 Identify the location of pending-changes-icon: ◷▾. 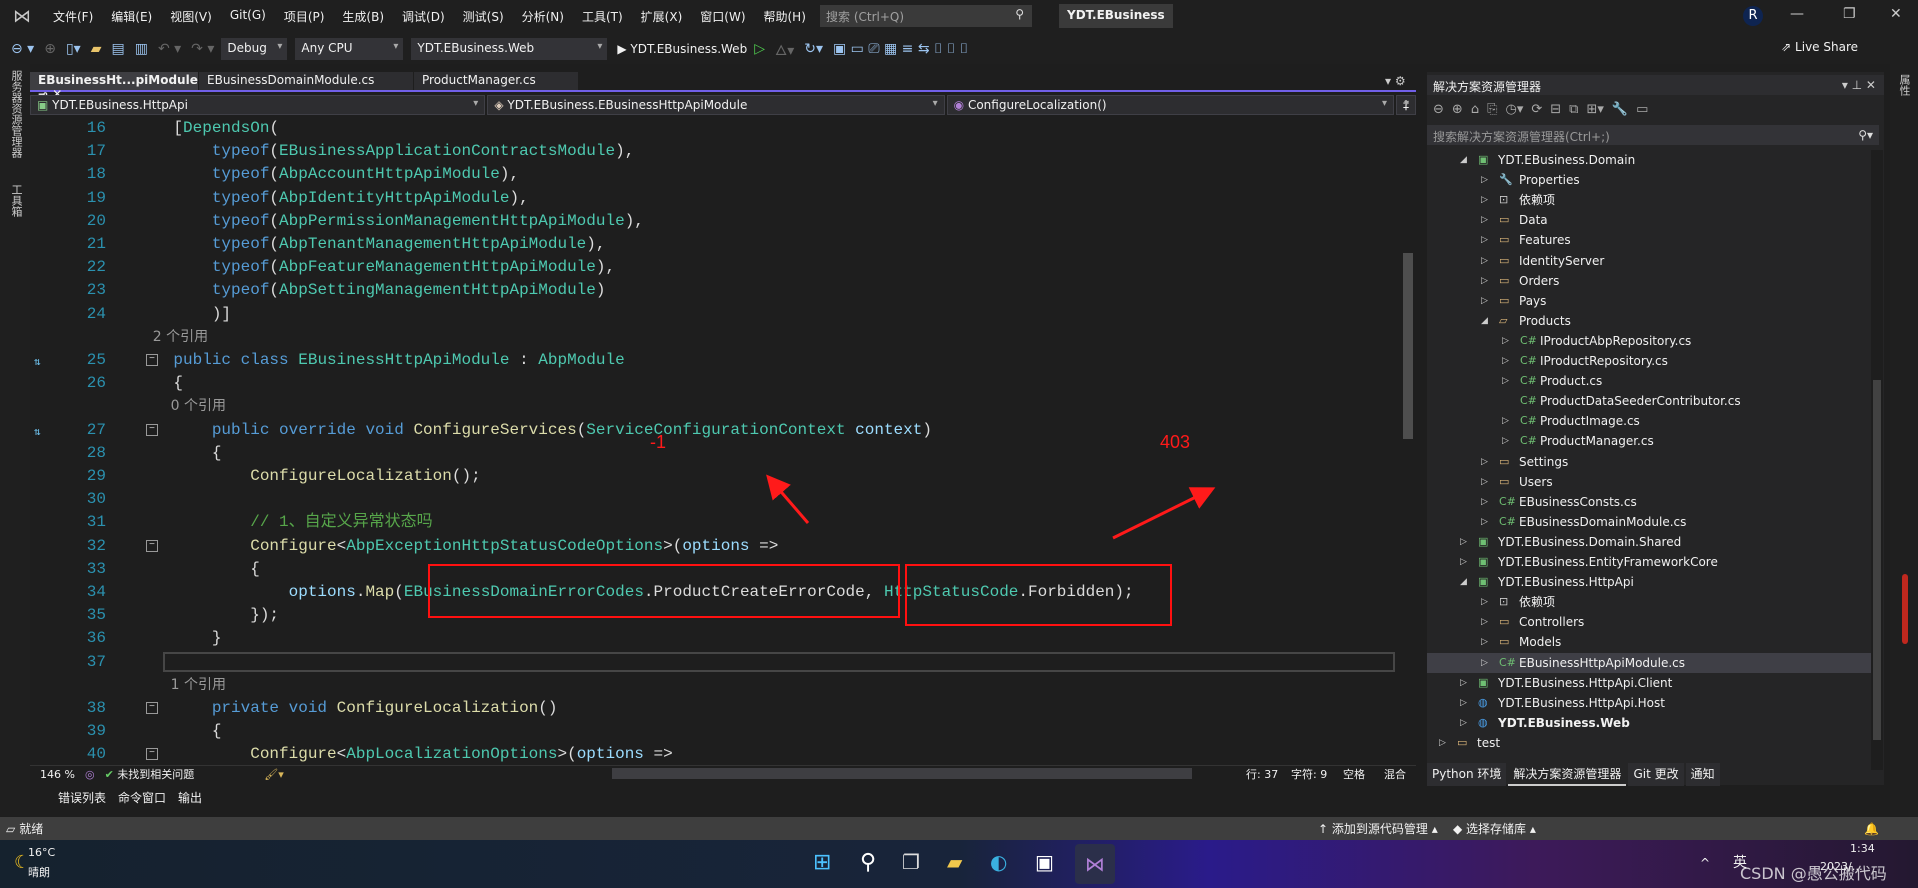
(1514, 110).